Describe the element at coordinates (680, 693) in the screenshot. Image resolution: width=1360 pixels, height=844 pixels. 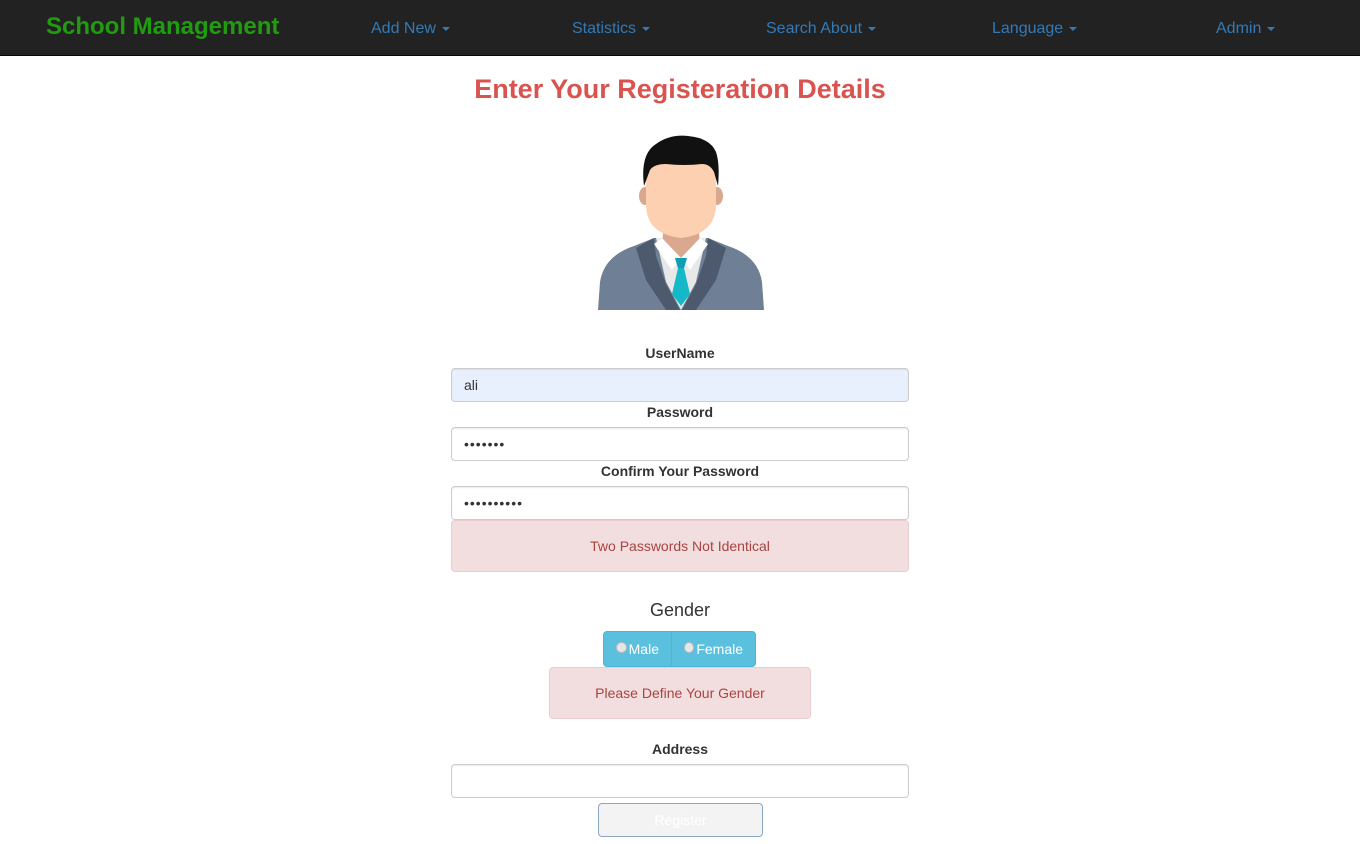
I see `gender-error-alert: Please Define Your Gender` at that location.